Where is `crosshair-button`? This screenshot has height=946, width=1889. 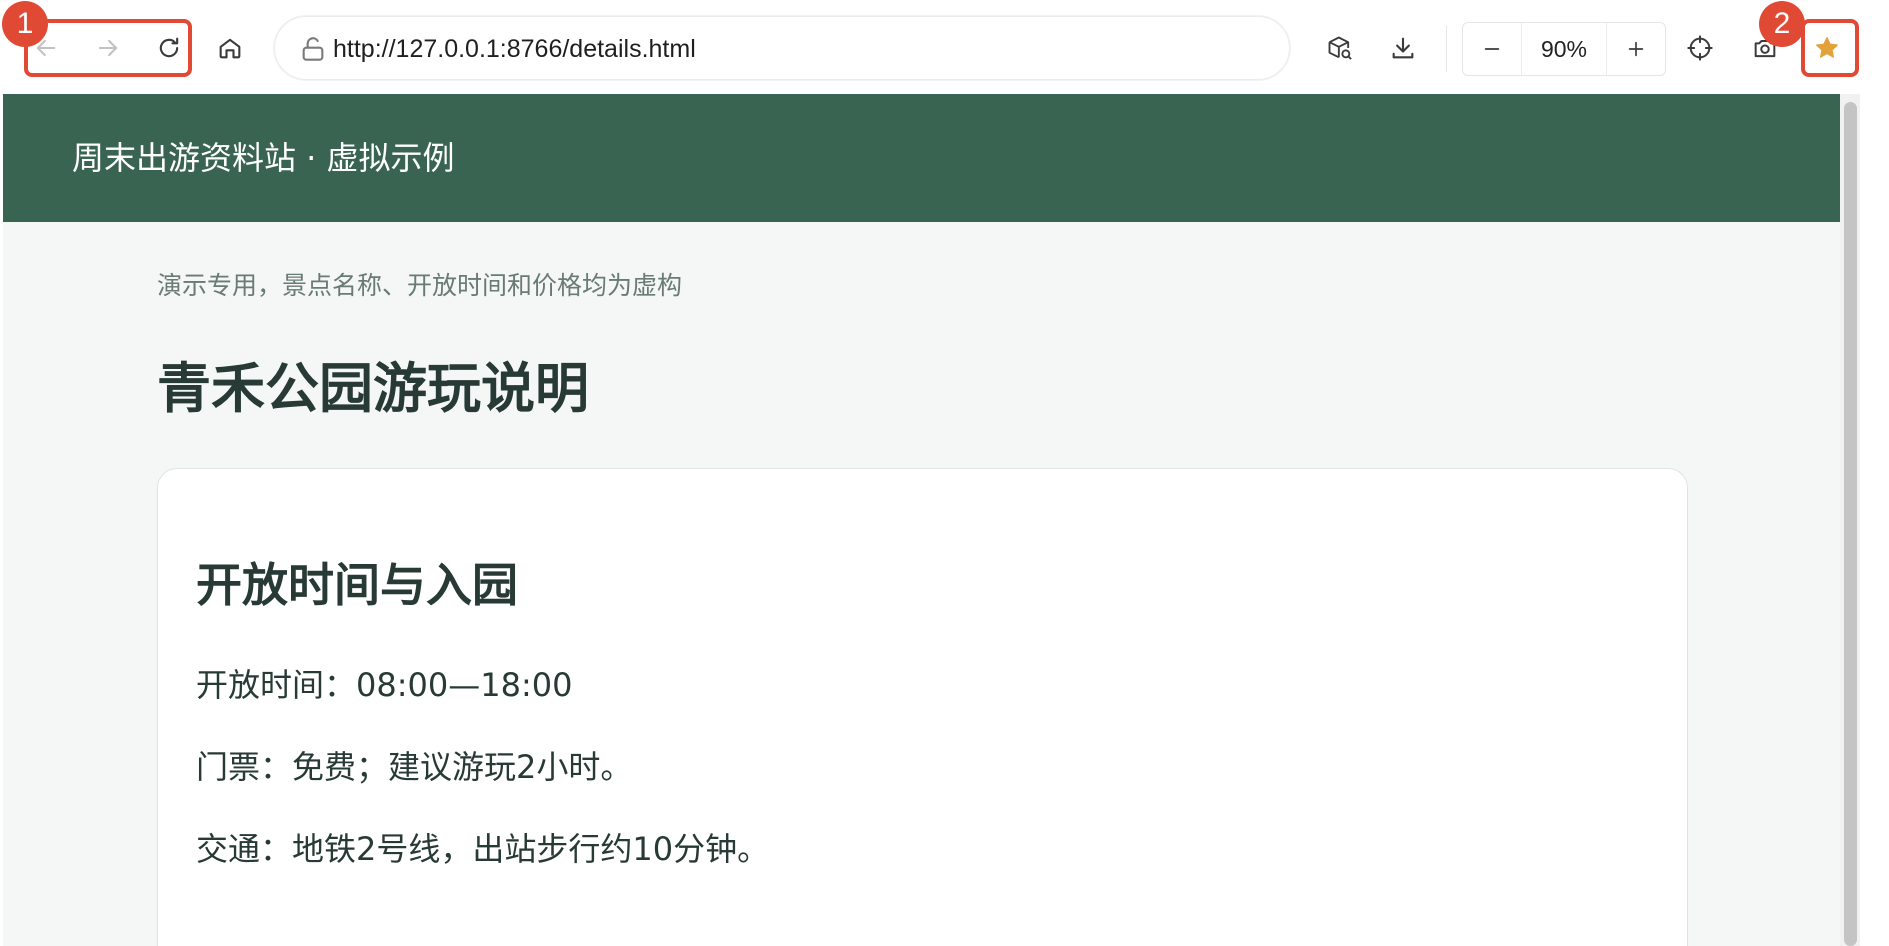 crosshair-button is located at coordinates (1700, 48).